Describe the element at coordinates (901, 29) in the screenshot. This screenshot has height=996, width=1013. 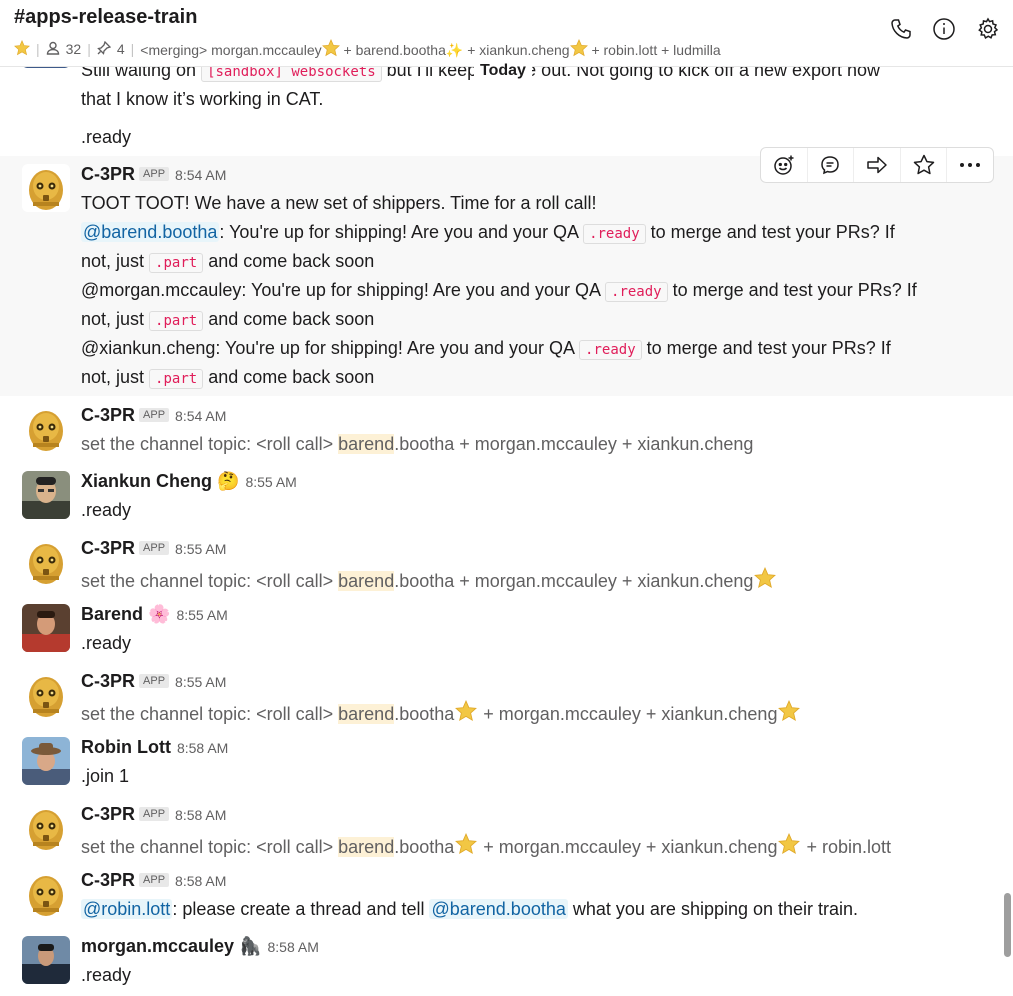
I see `phone-icon` at that location.